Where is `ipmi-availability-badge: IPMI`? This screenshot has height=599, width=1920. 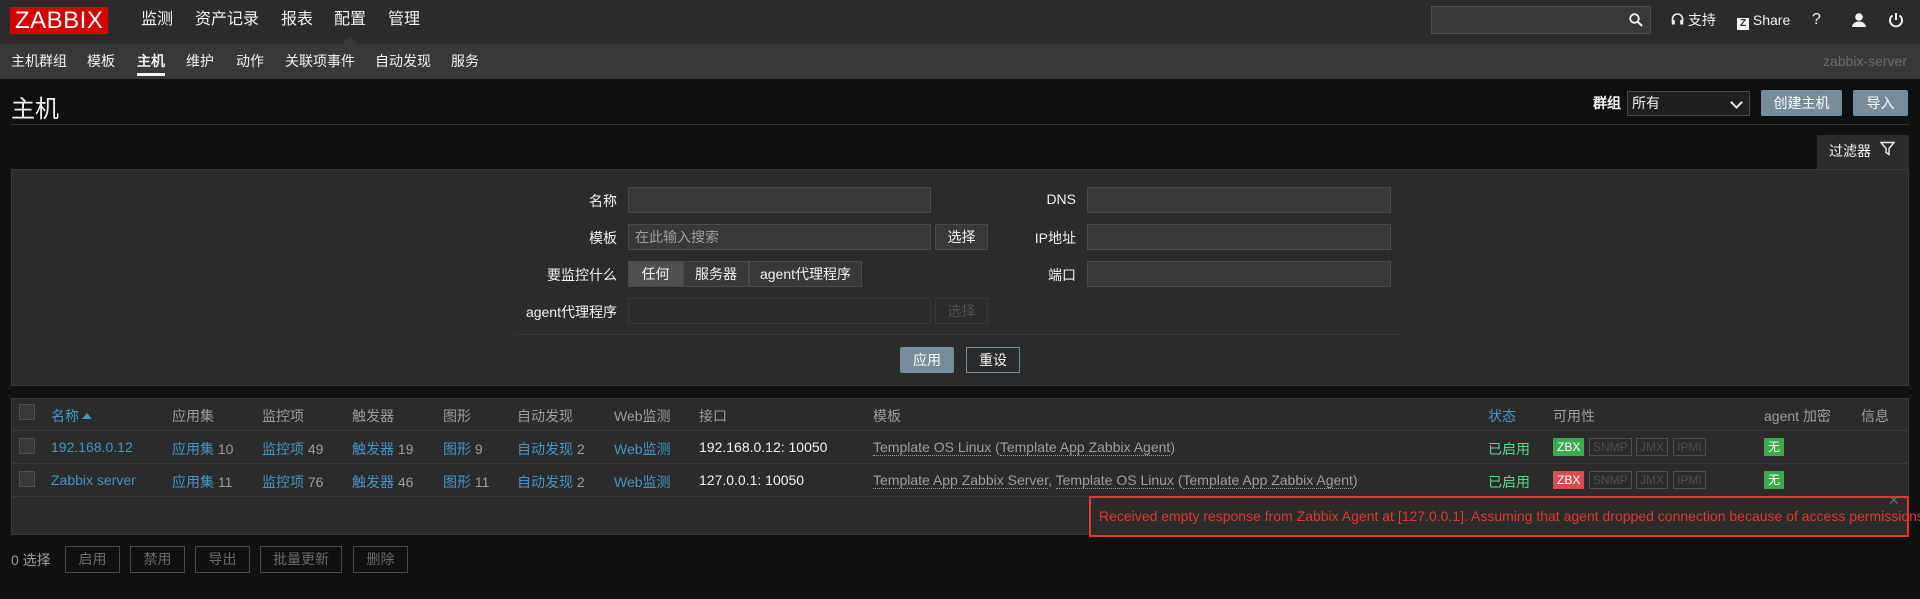
ipmi-availability-badge: IPMI is located at coordinates (1689, 447).